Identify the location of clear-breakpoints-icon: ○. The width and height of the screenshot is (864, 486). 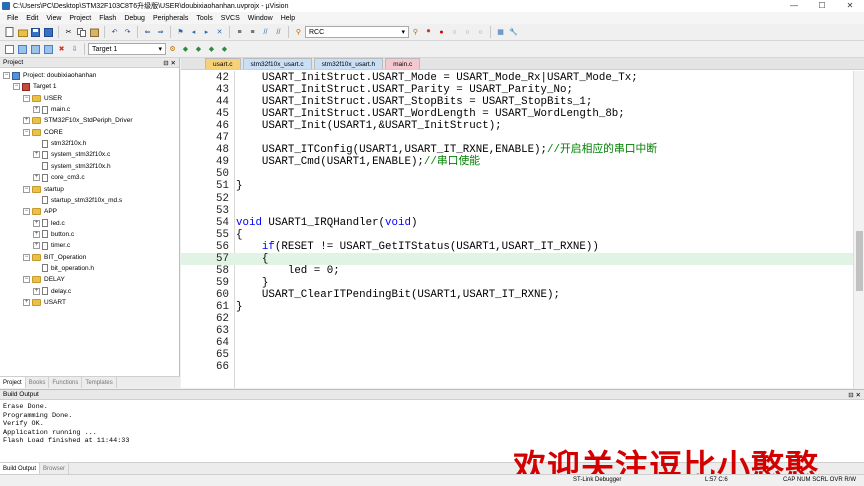
(467, 32).